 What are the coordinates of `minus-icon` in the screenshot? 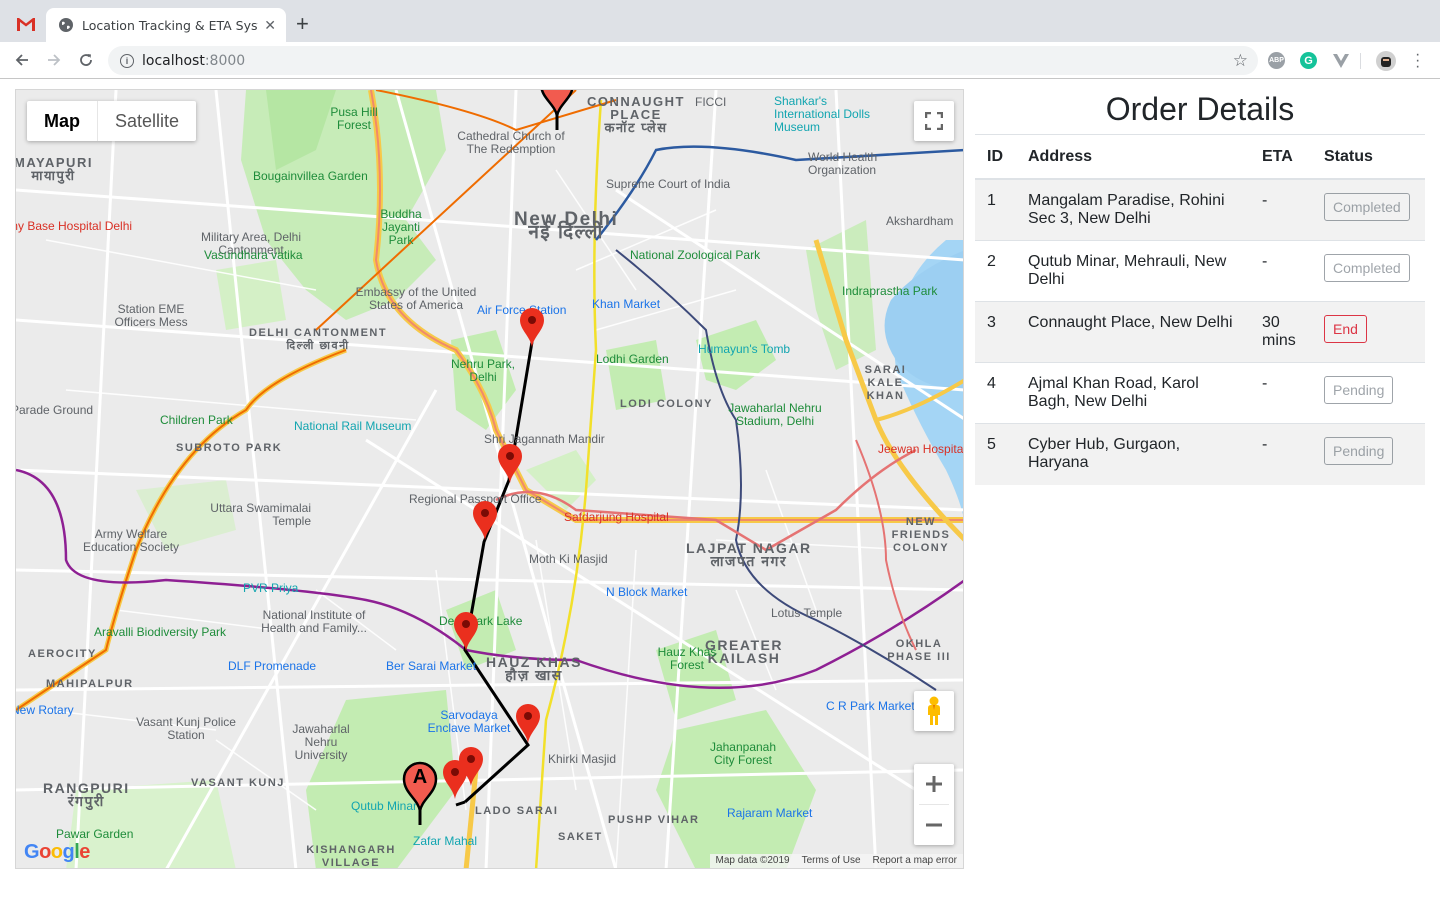 It's located at (934, 825).